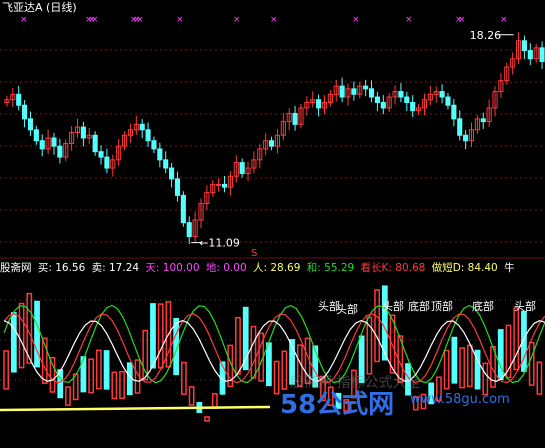 The height and width of the screenshot is (448, 545). Describe the element at coordinates (356, 20) in the screenshot. I see `signal-mark-10: ×` at that location.